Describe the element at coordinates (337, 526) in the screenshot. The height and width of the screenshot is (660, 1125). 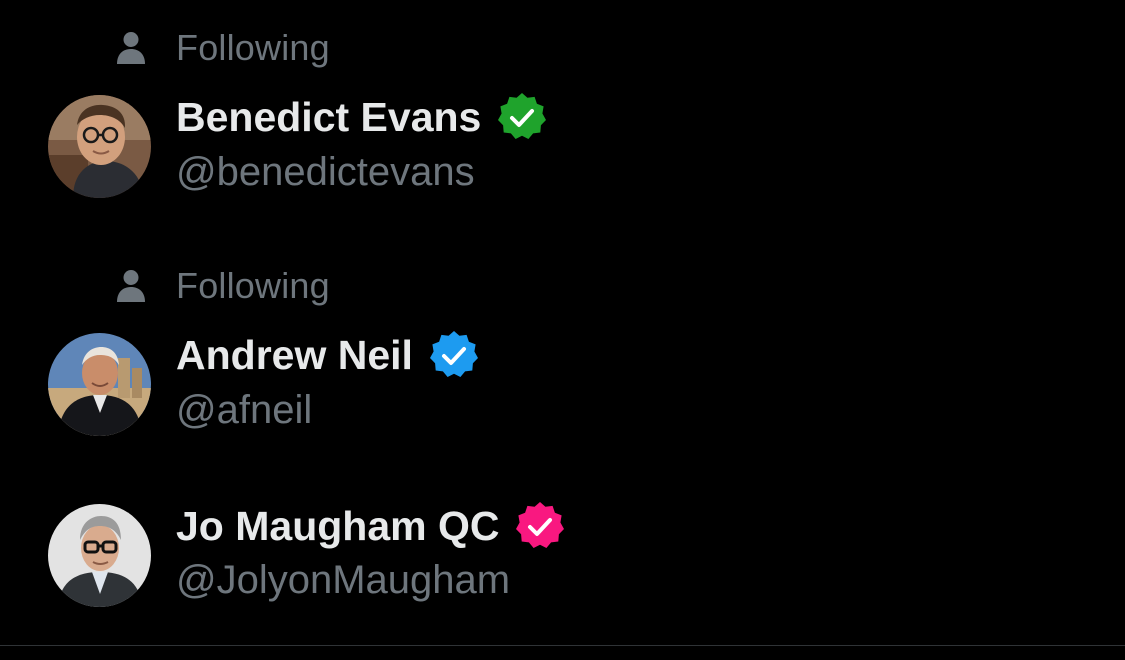
I see `display-name: Jo Maugham QC` at that location.